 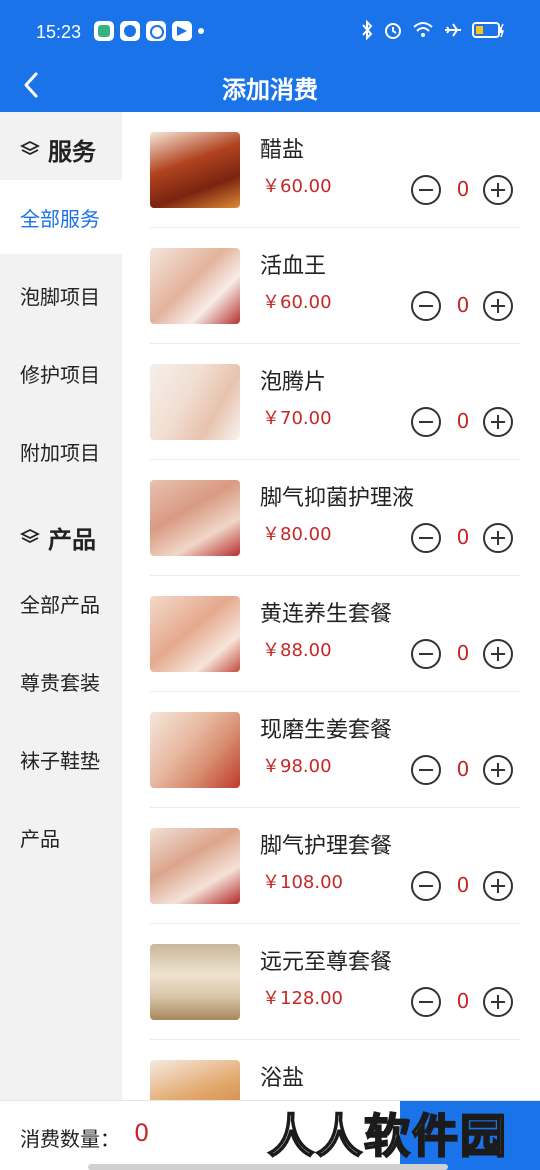 What do you see at coordinates (297, 534) in the screenshot?
I see `product-price: ￥80.00` at bounding box center [297, 534].